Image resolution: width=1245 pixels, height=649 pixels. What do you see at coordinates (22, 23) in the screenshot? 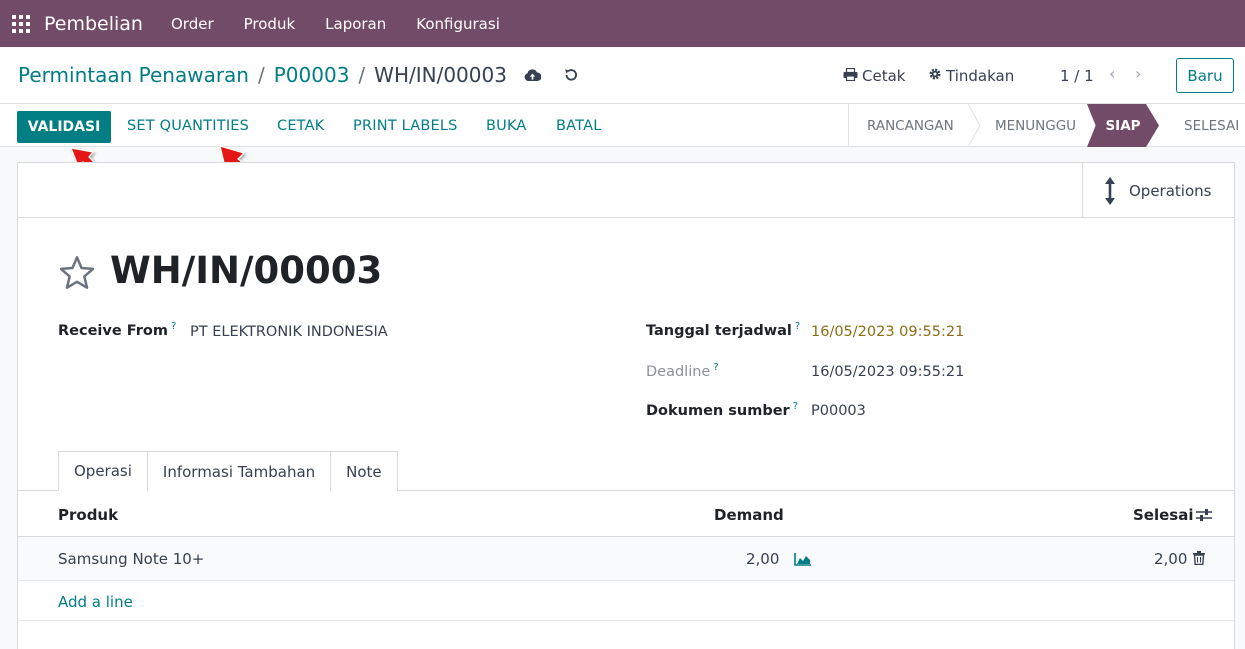
I see `apps-grid-icon` at bounding box center [22, 23].